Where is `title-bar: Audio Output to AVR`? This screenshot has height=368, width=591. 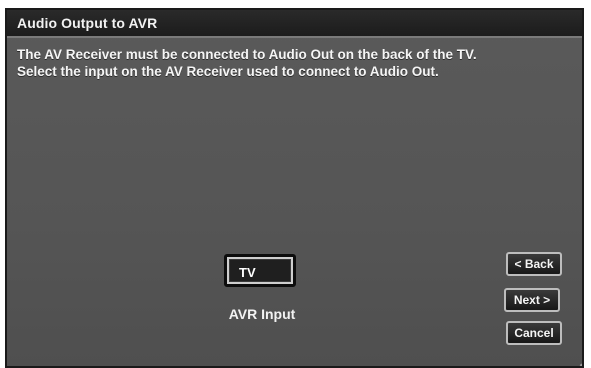 title-bar: Audio Output to AVR is located at coordinates (294, 24).